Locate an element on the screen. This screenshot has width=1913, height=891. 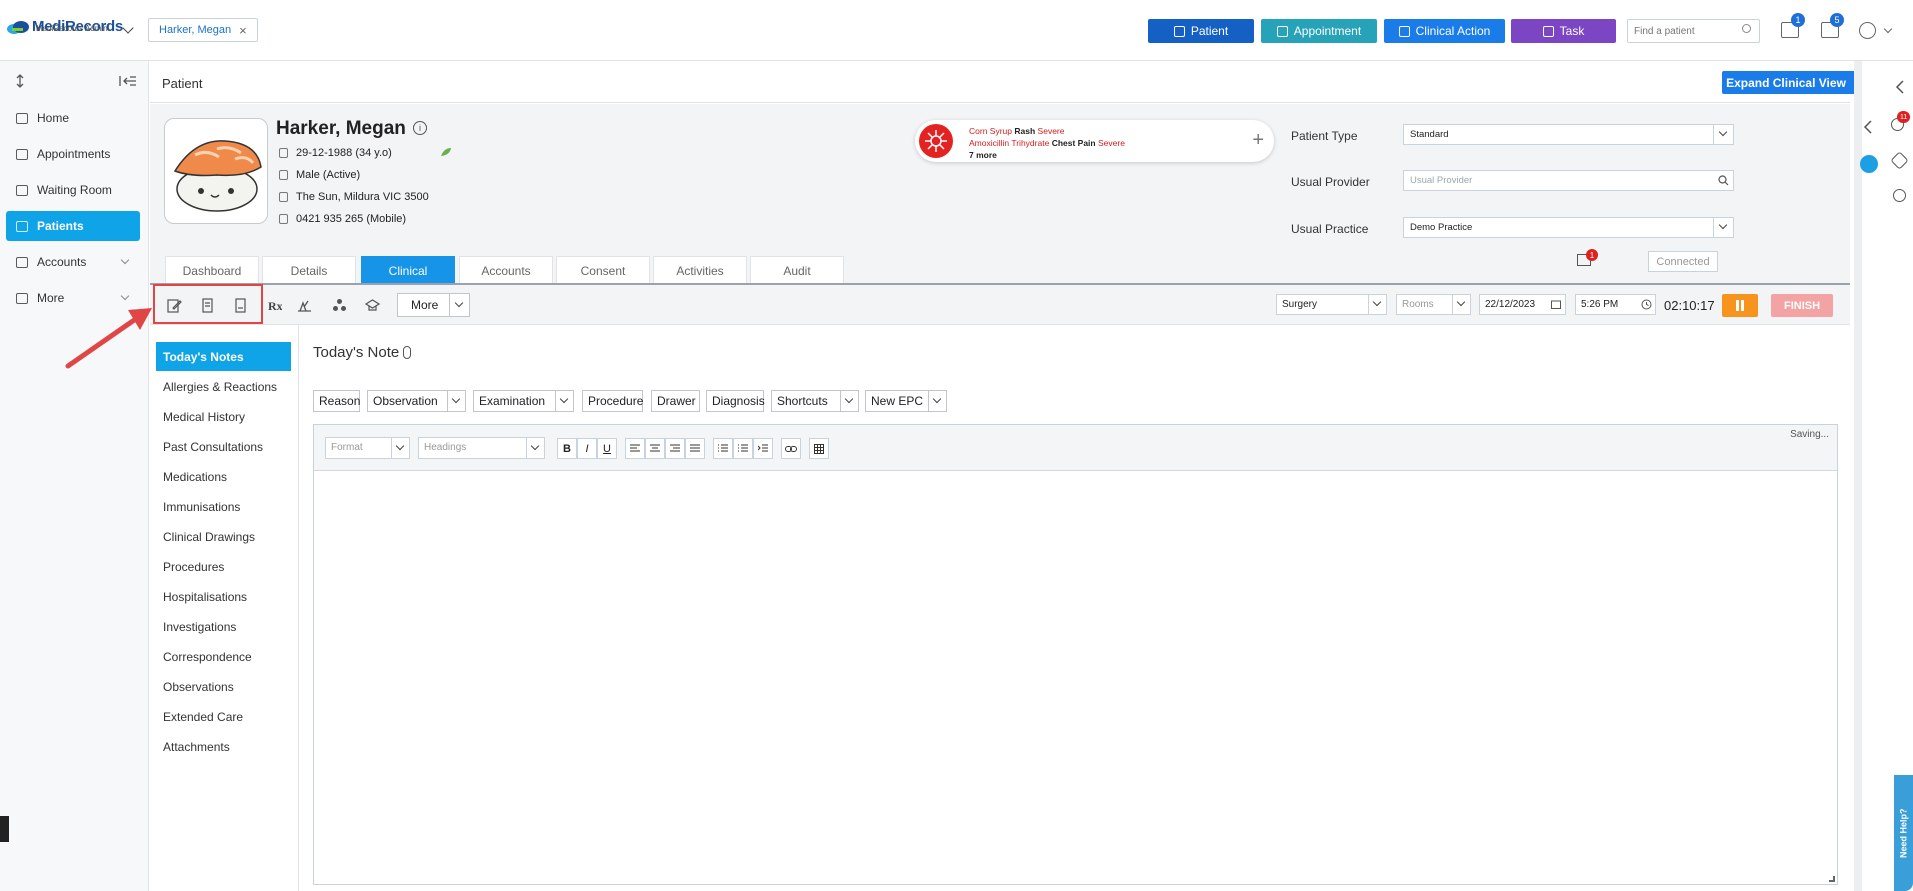
new-epc-dropdown: New EPC is located at coordinates (906, 401).